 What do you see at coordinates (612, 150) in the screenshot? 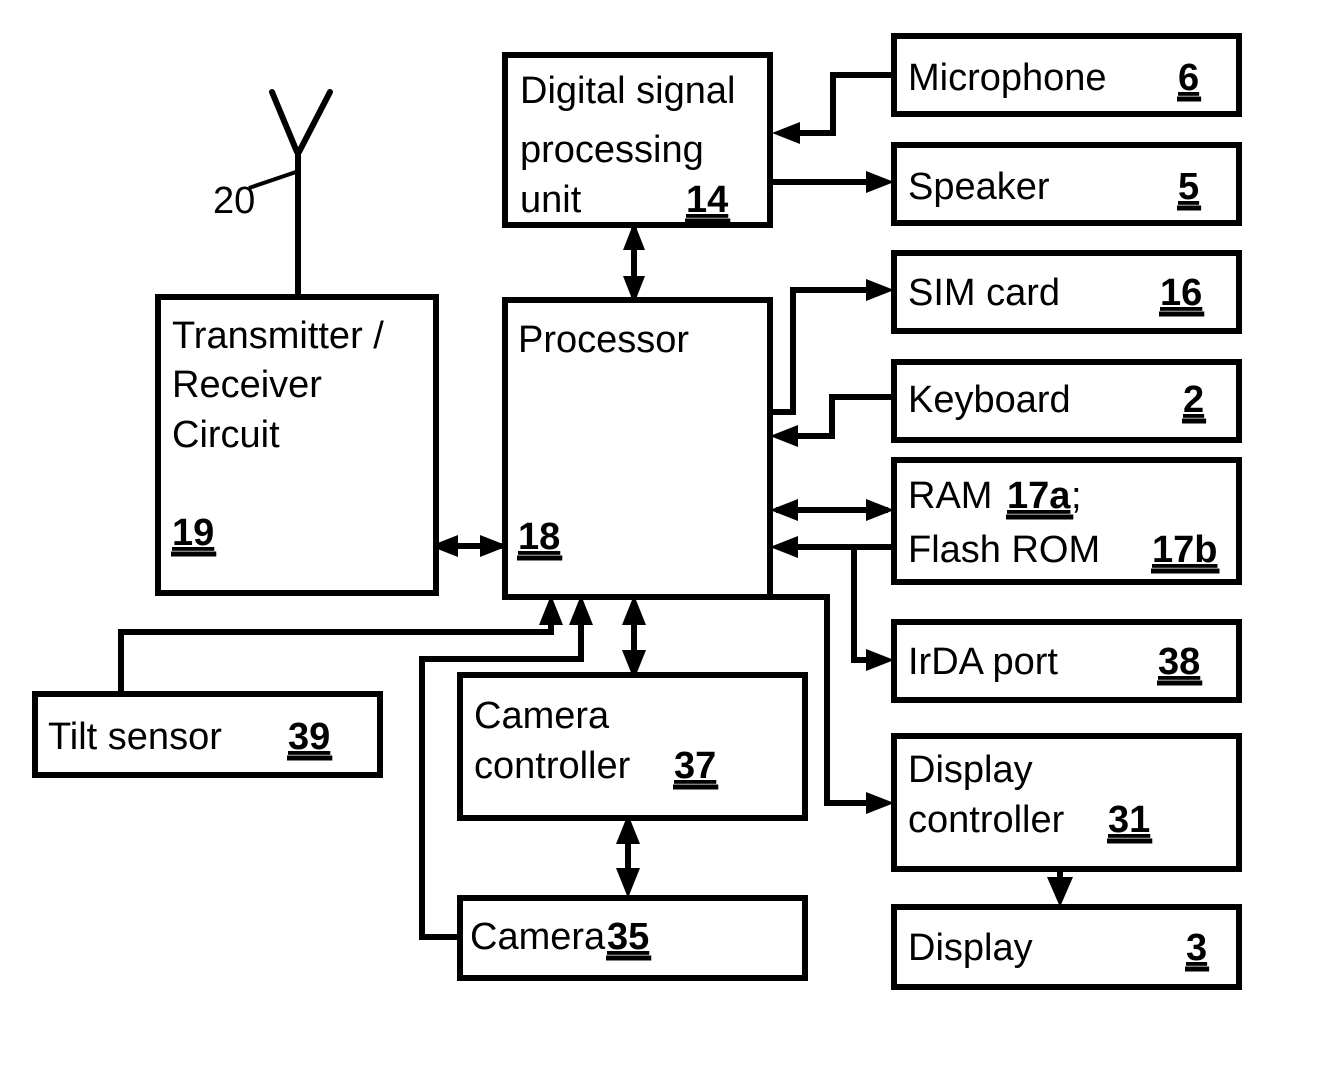
I see `dsp-label-line2: processing` at bounding box center [612, 150].